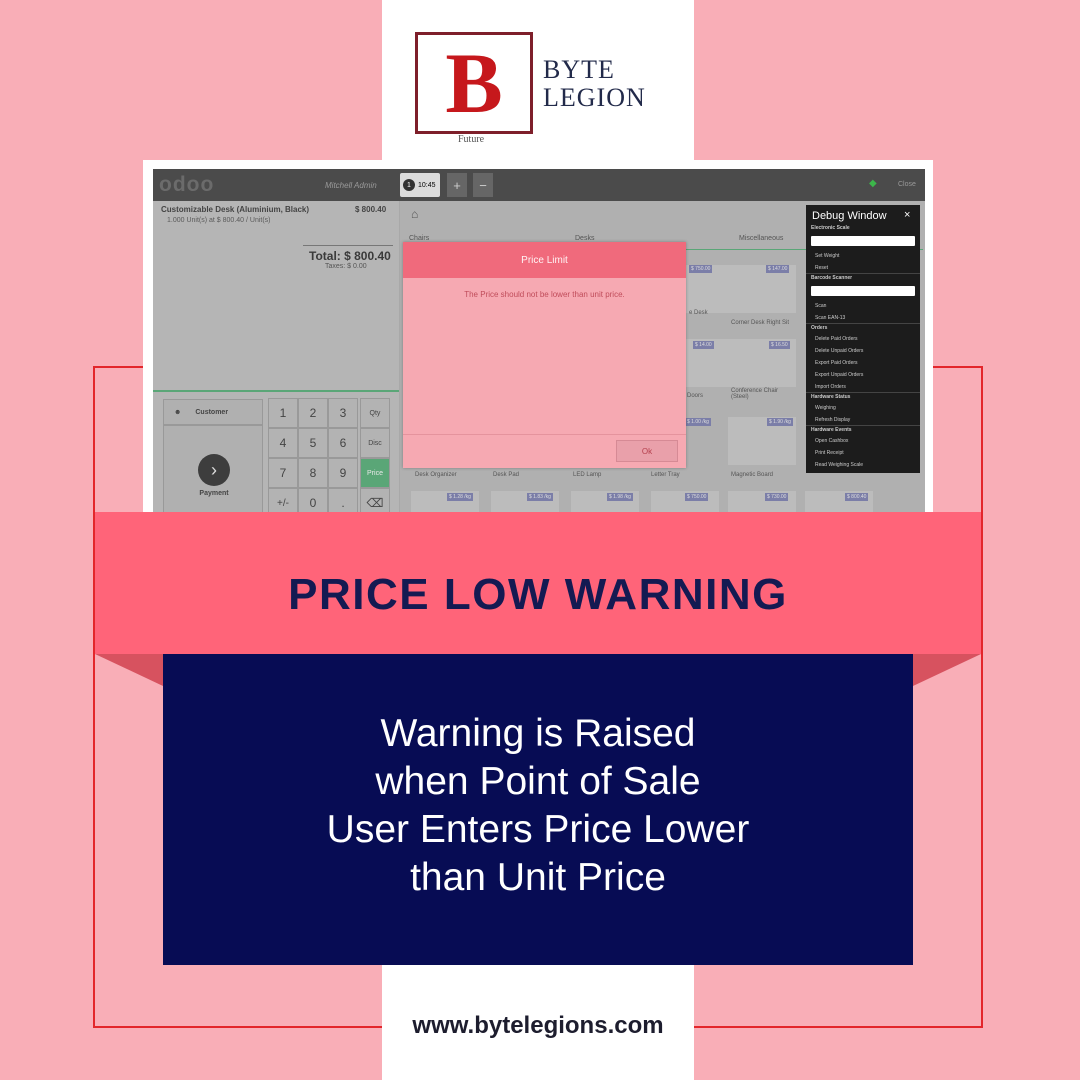 Image resolution: width=1080 pixels, height=1080 pixels. Describe the element at coordinates (620, 497) in the screenshot. I see `product-price-tag: $ 1.98 /kg` at that location.